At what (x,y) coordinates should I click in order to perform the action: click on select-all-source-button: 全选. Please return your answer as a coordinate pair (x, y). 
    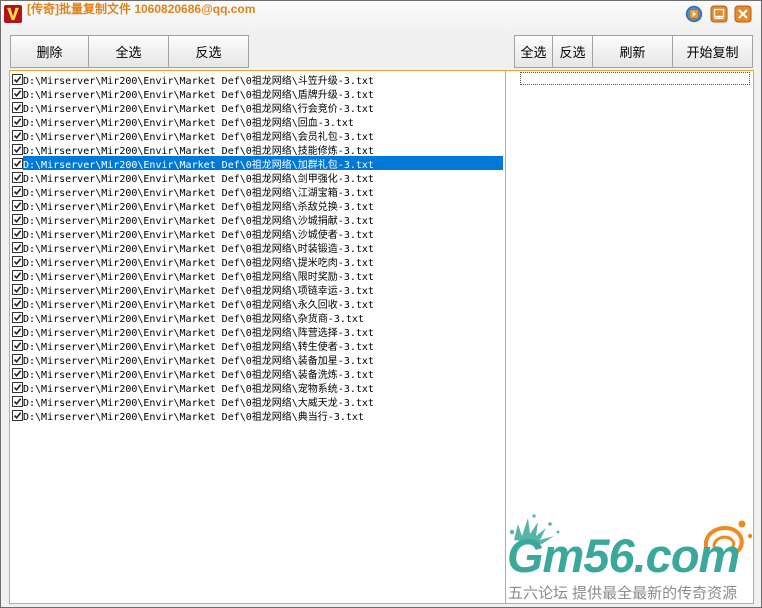
    Looking at the image, I should click on (128, 51).